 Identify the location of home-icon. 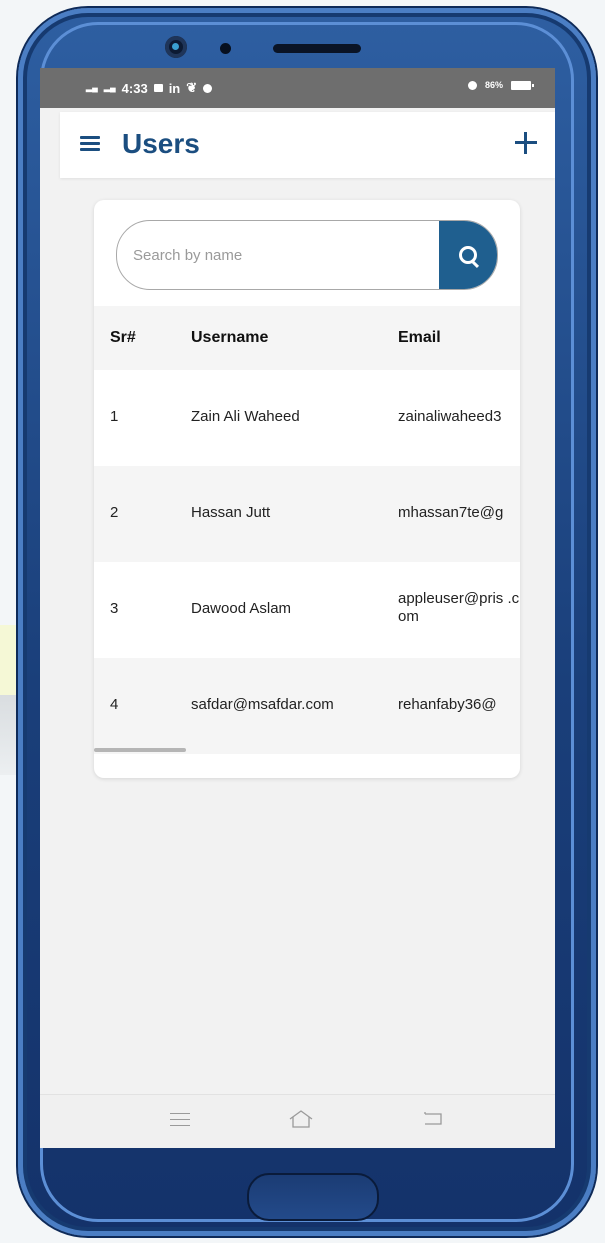
(301, 1119).